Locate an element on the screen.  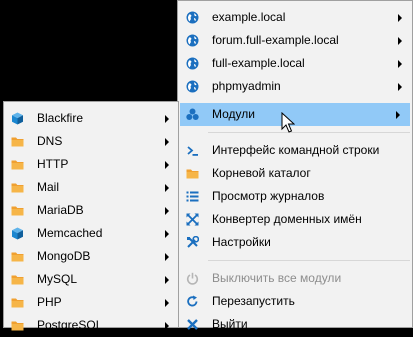
menu-item-disable-all-modules: Выключить все модули is located at coordinates (295, 278).